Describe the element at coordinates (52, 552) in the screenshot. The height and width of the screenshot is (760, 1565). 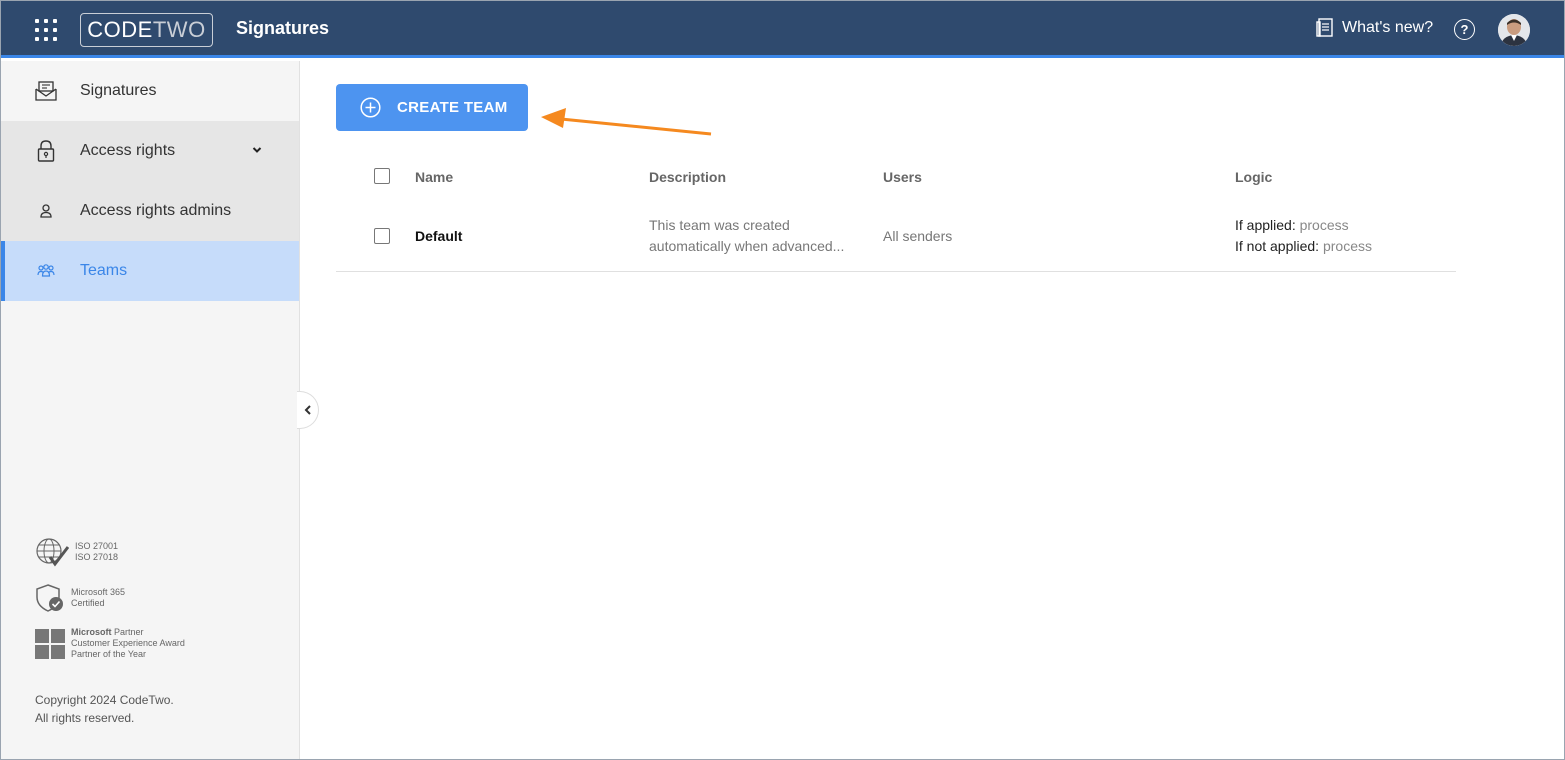
I see `globe-check-icon` at that location.